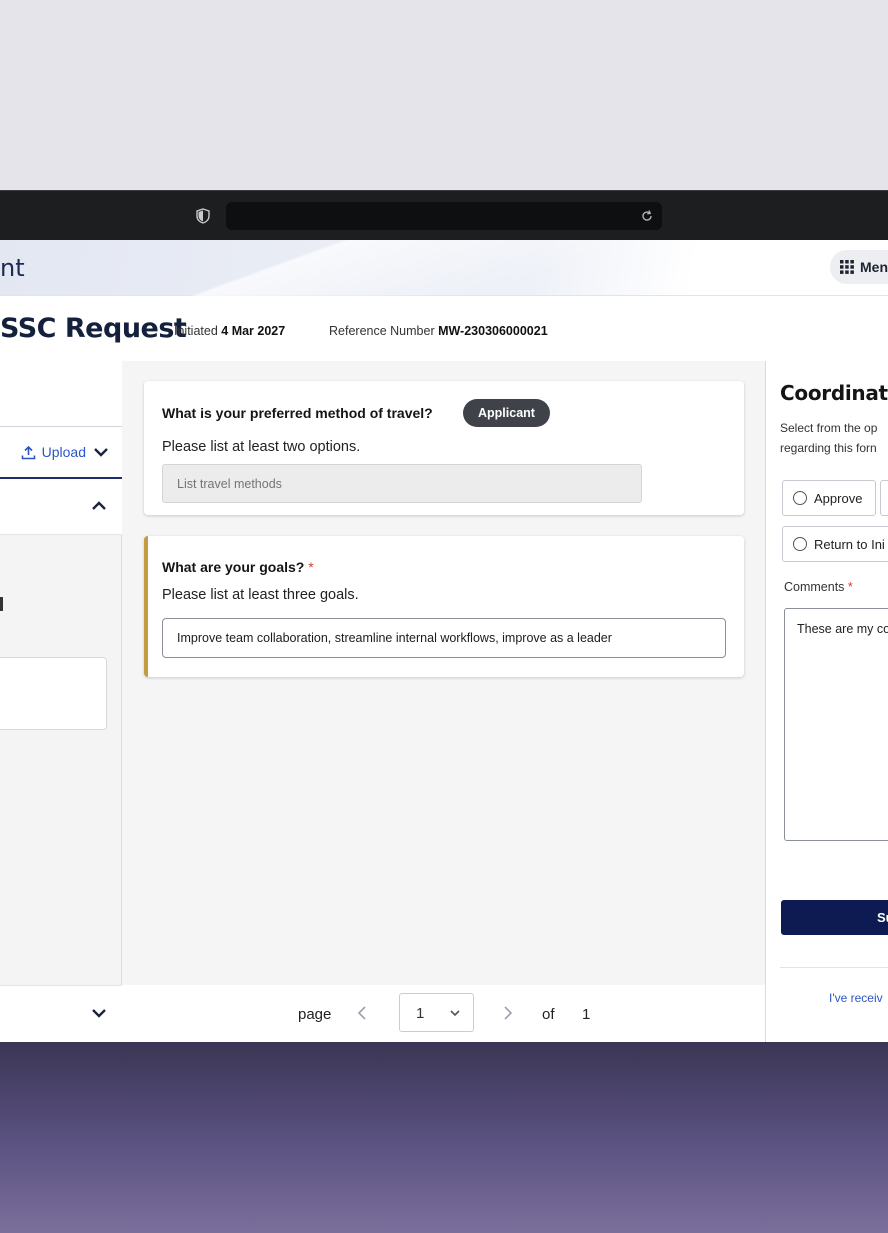  Describe the element at coordinates (61, 1013) in the screenshot. I see `left-panel-footer` at that location.